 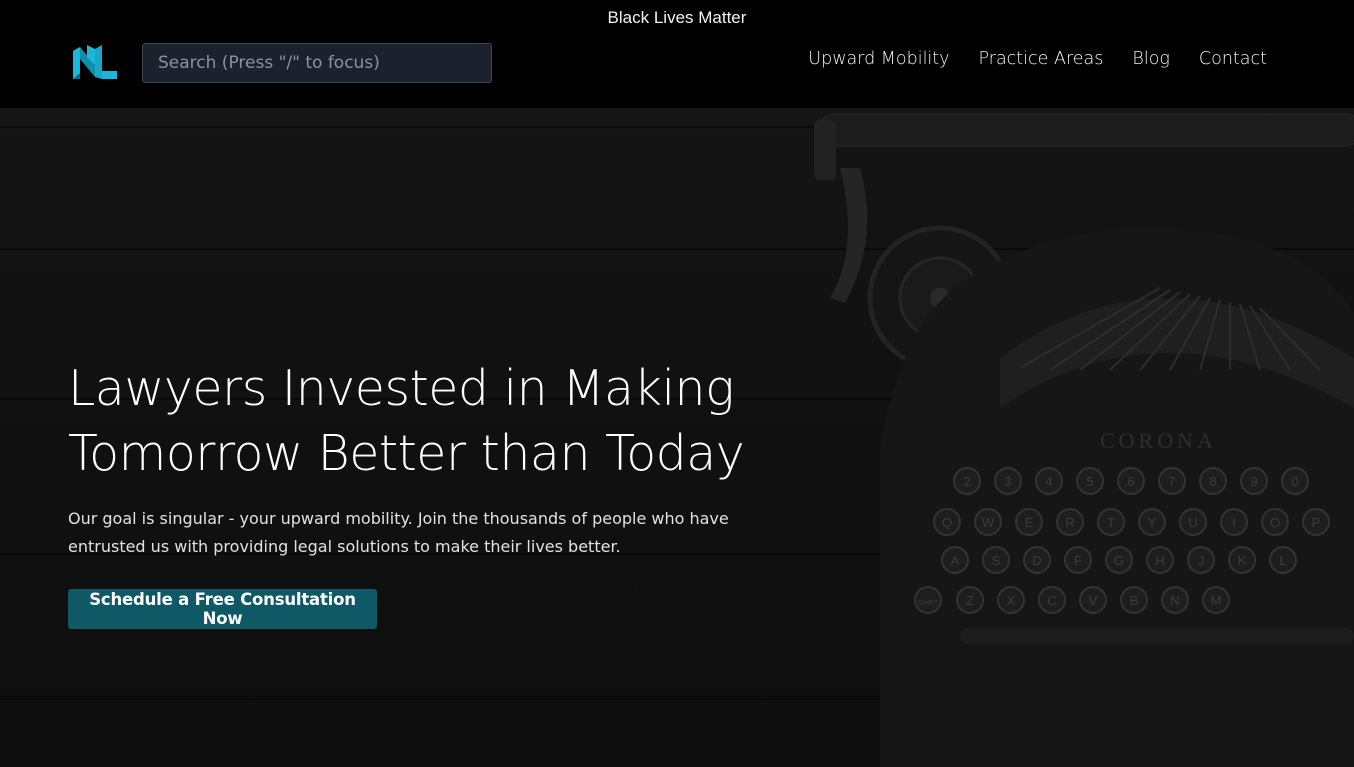 What do you see at coordinates (1174, 600) in the screenshot?
I see `typewriter-key-label: N` at bounding box center [1174, 600].